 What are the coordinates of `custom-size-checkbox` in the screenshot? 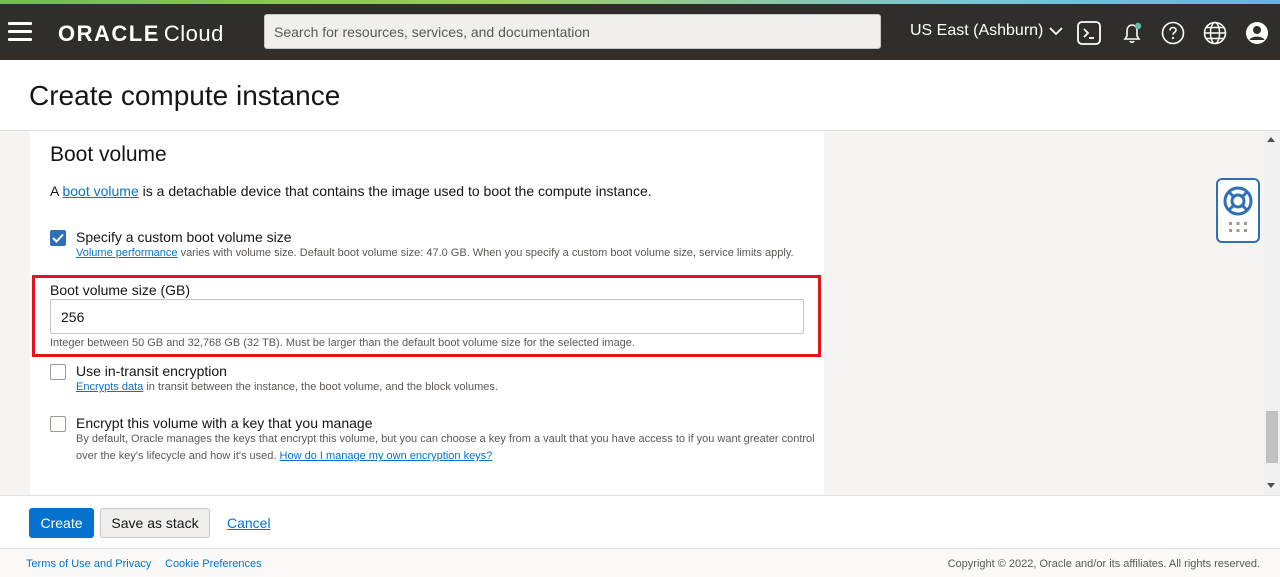 It's located at (58, 238).